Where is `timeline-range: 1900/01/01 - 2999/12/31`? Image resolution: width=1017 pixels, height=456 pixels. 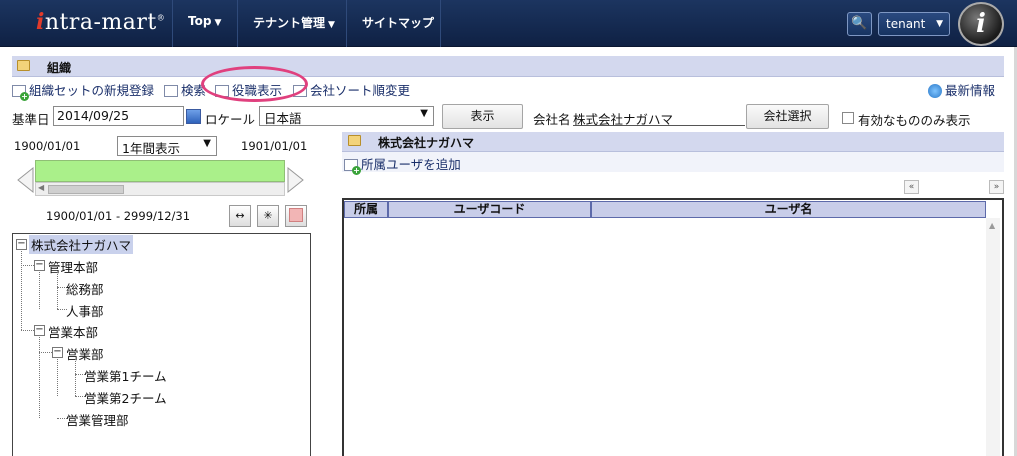
timeline-range: 1900/01/01 - 2999/12/31 is located at coordinates (118, 216).